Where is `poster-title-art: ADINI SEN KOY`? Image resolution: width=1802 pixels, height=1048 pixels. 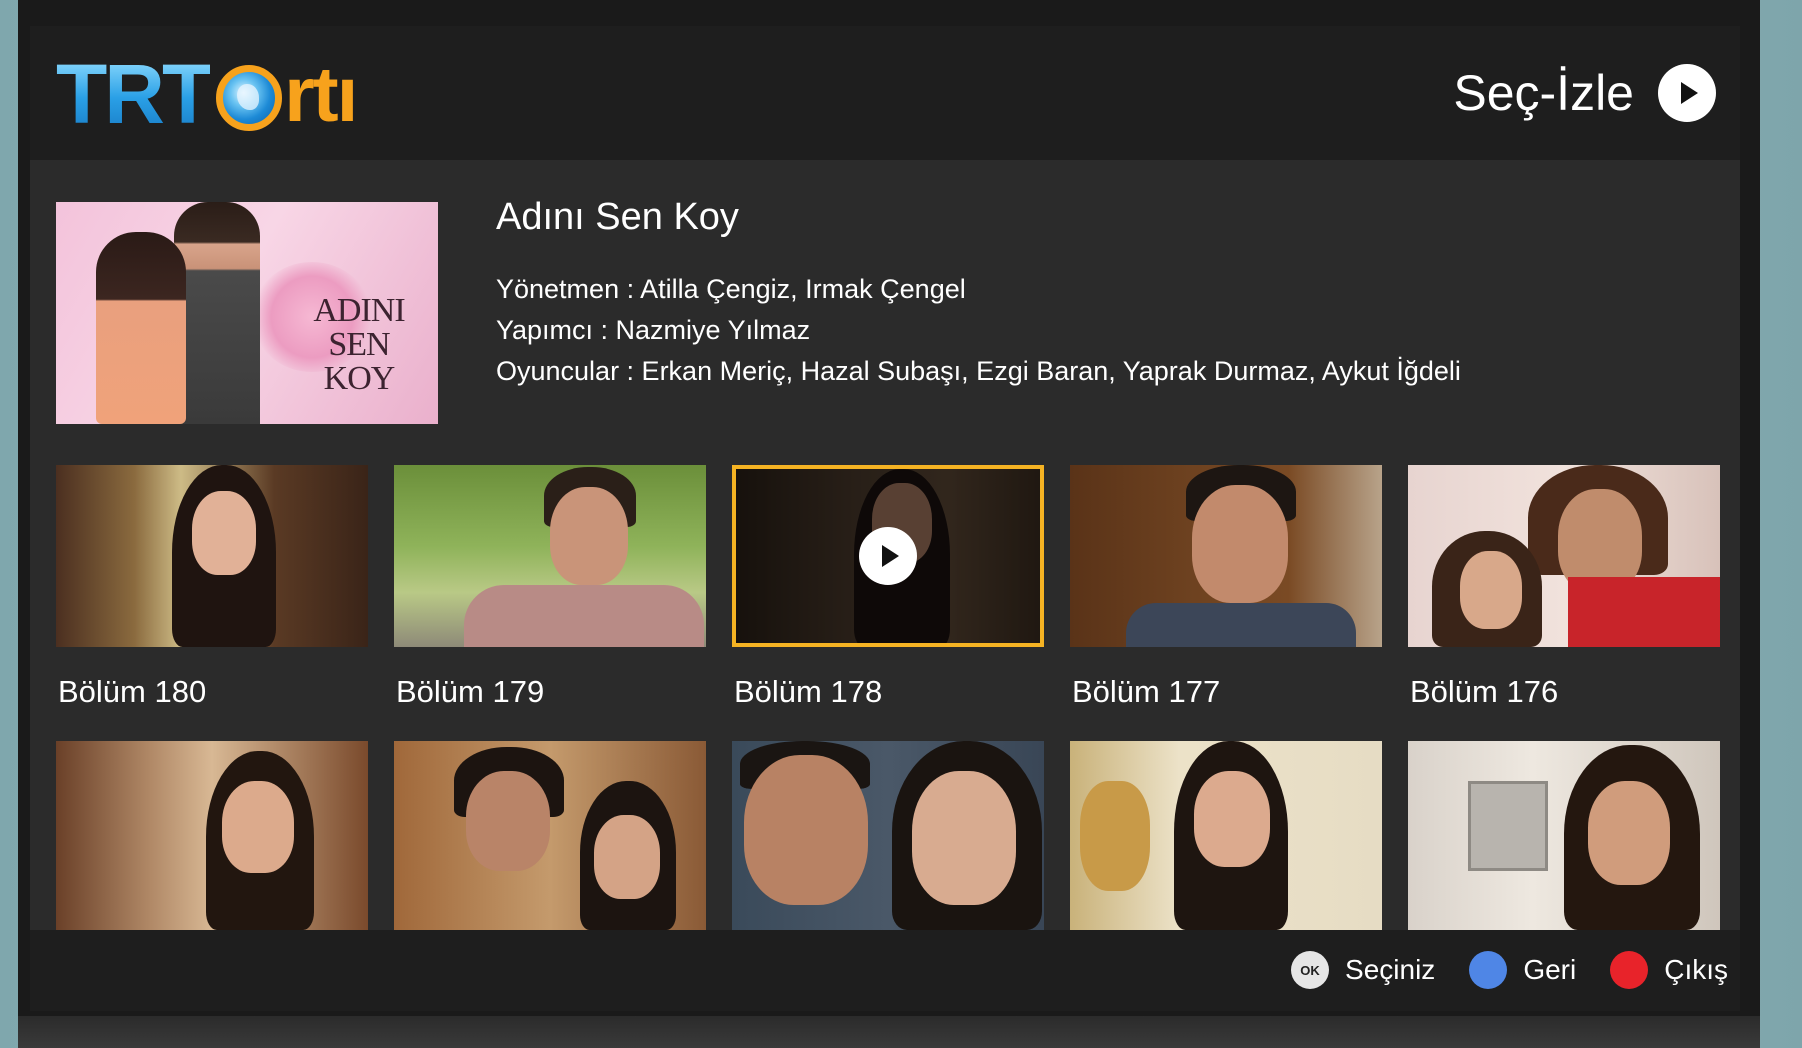
poster-title-art: ADINI SEN KOY is located at coordinates (359, 344).